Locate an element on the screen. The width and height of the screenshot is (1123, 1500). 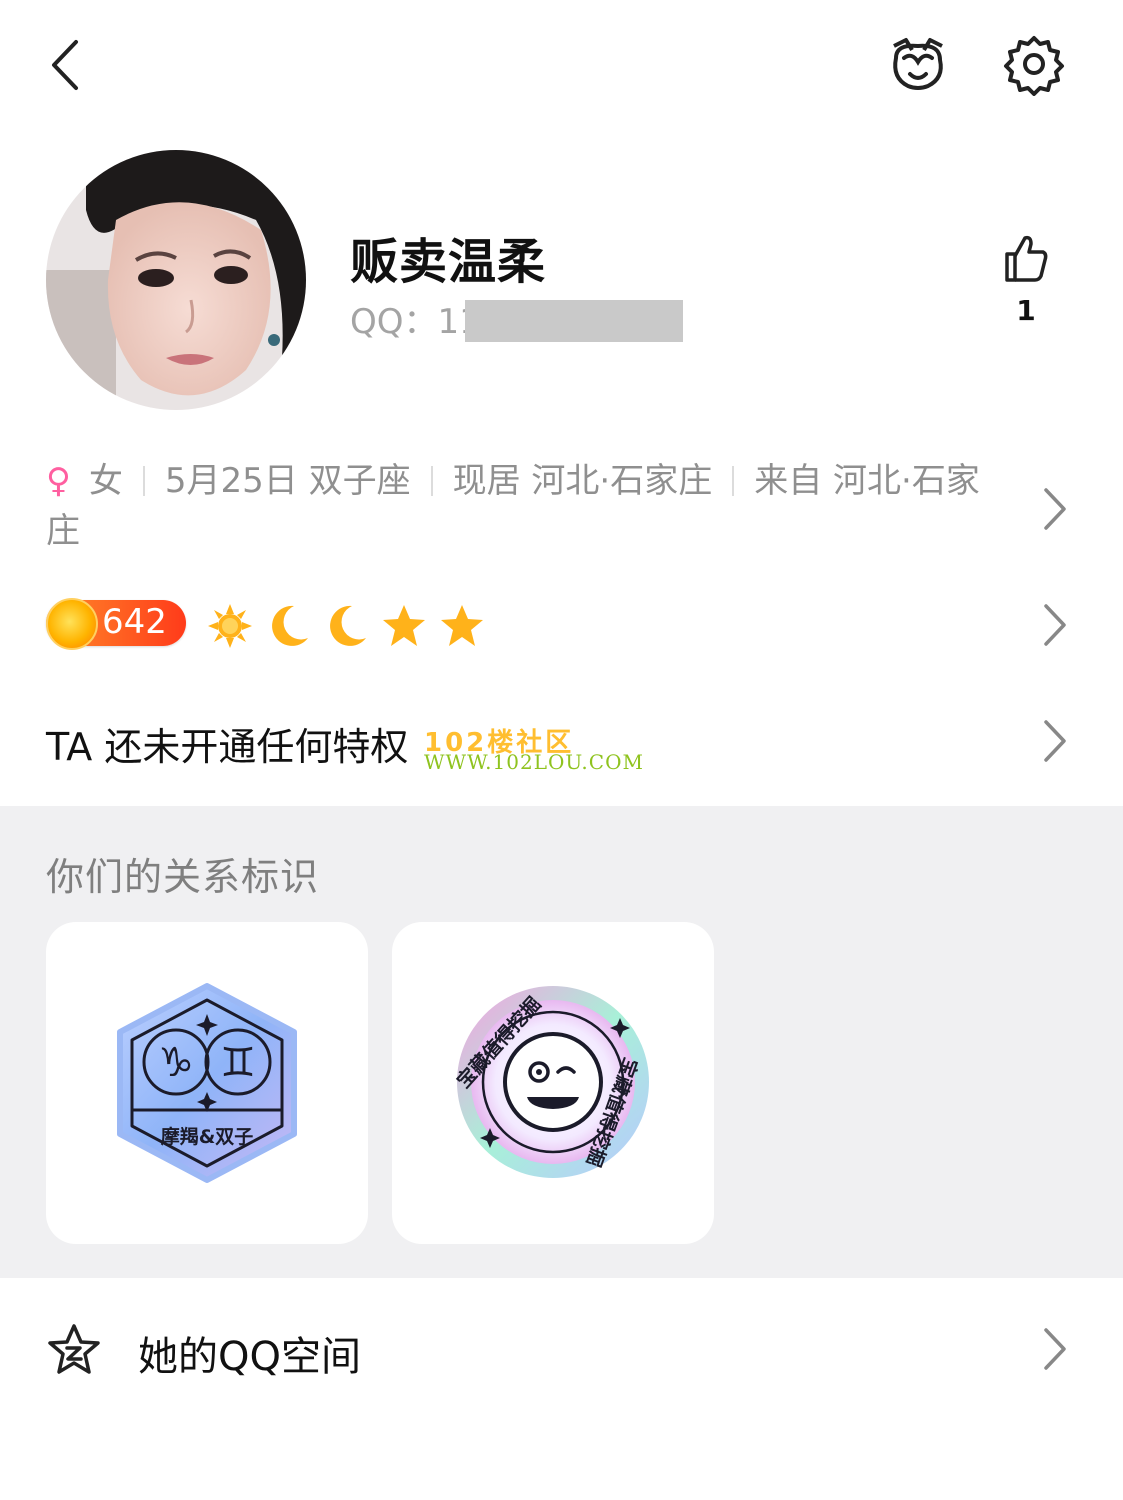
privilege-chevron is located at coordinates (1055, 741).